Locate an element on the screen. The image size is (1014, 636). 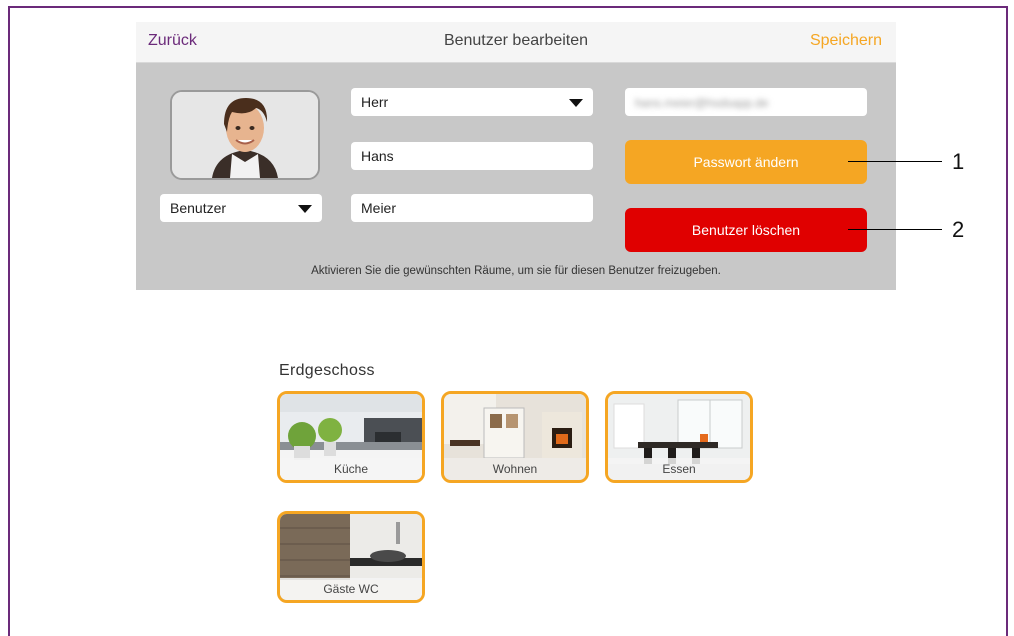
role-value: Benutzer is located at coordinates (198, 208).